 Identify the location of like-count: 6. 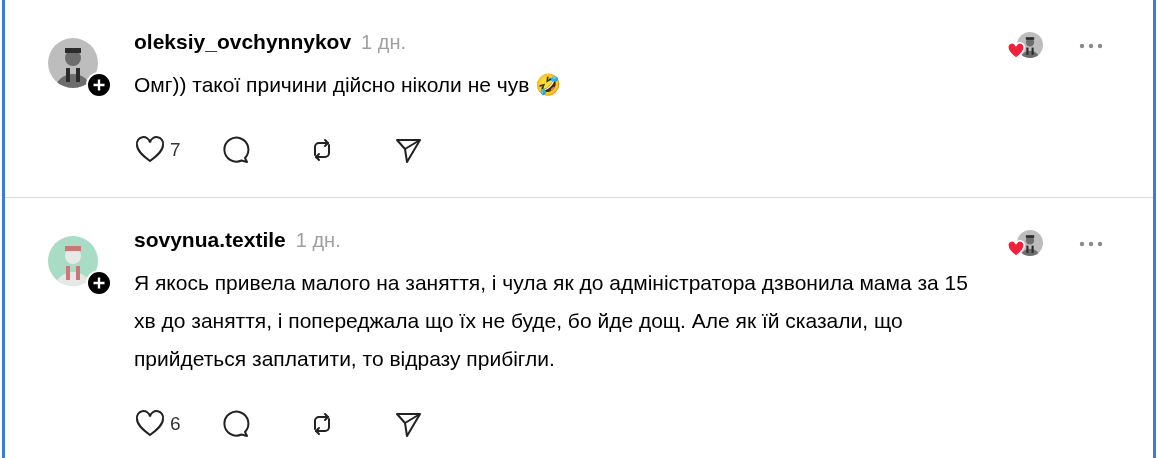
(175, 424).